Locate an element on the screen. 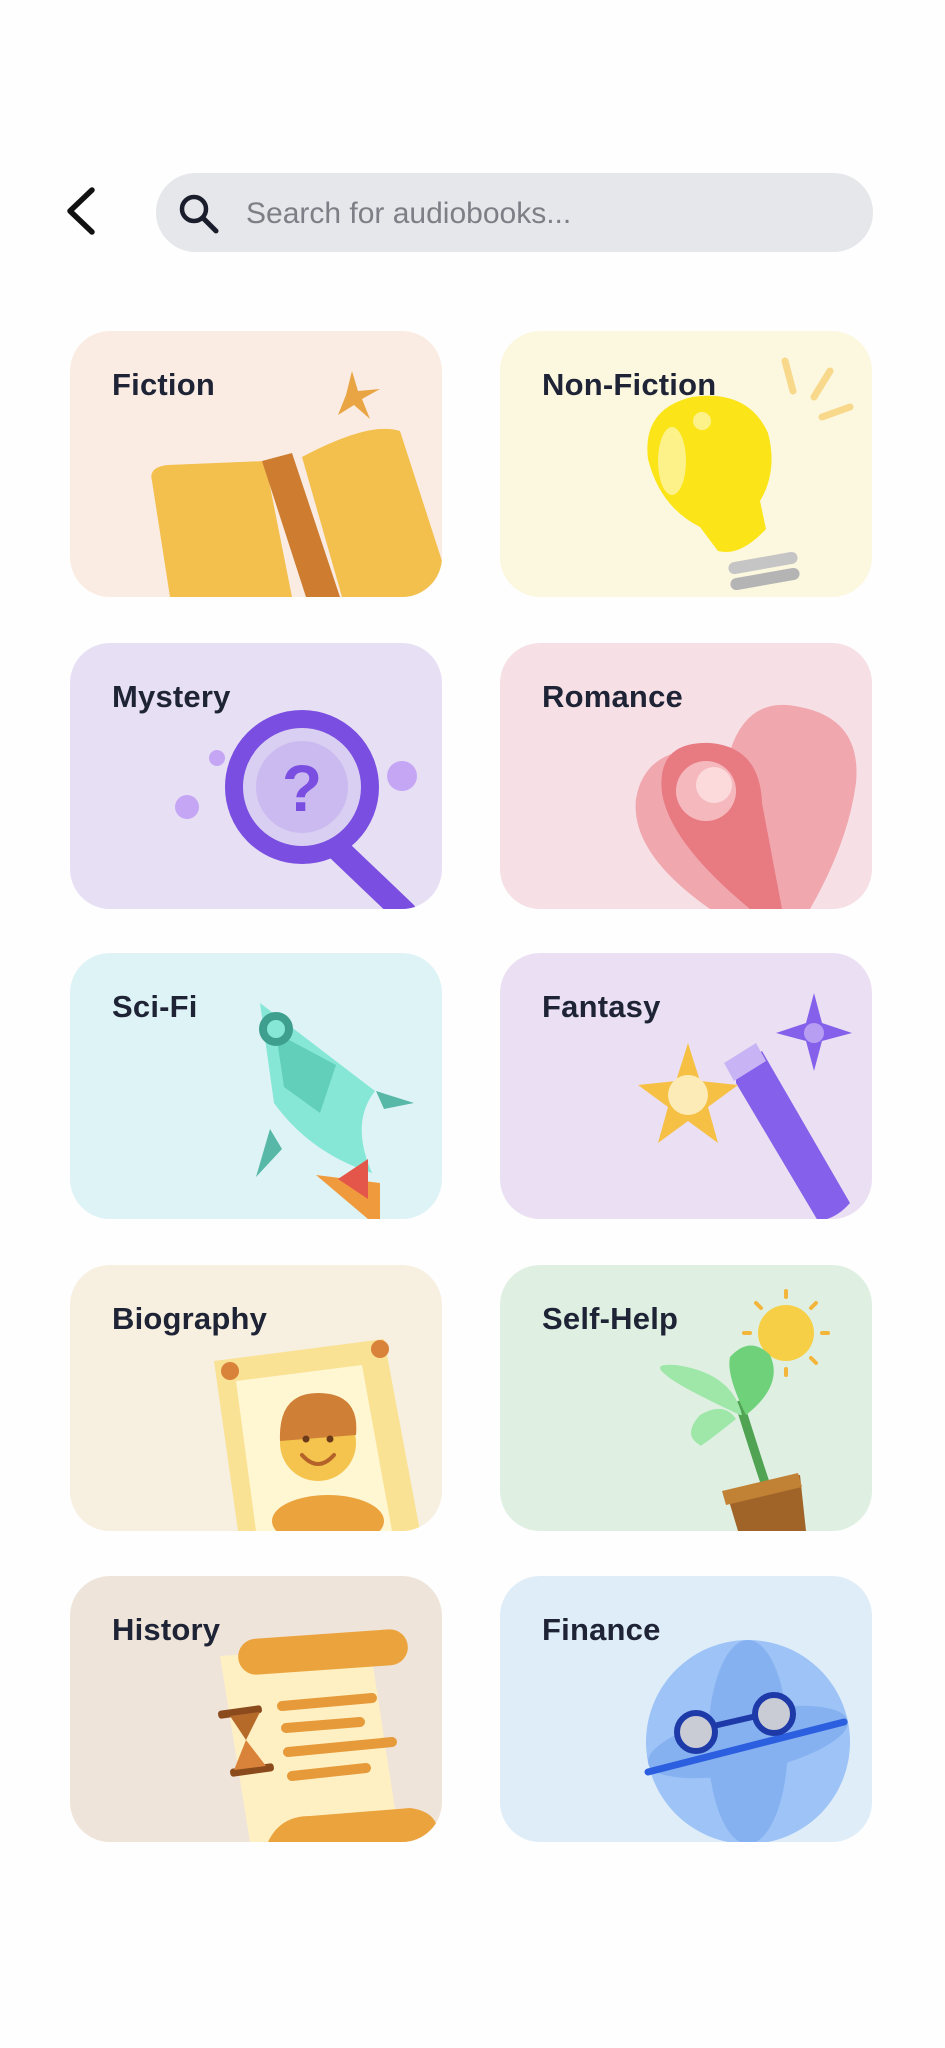  search-bar is located at coordinates (514, 213).